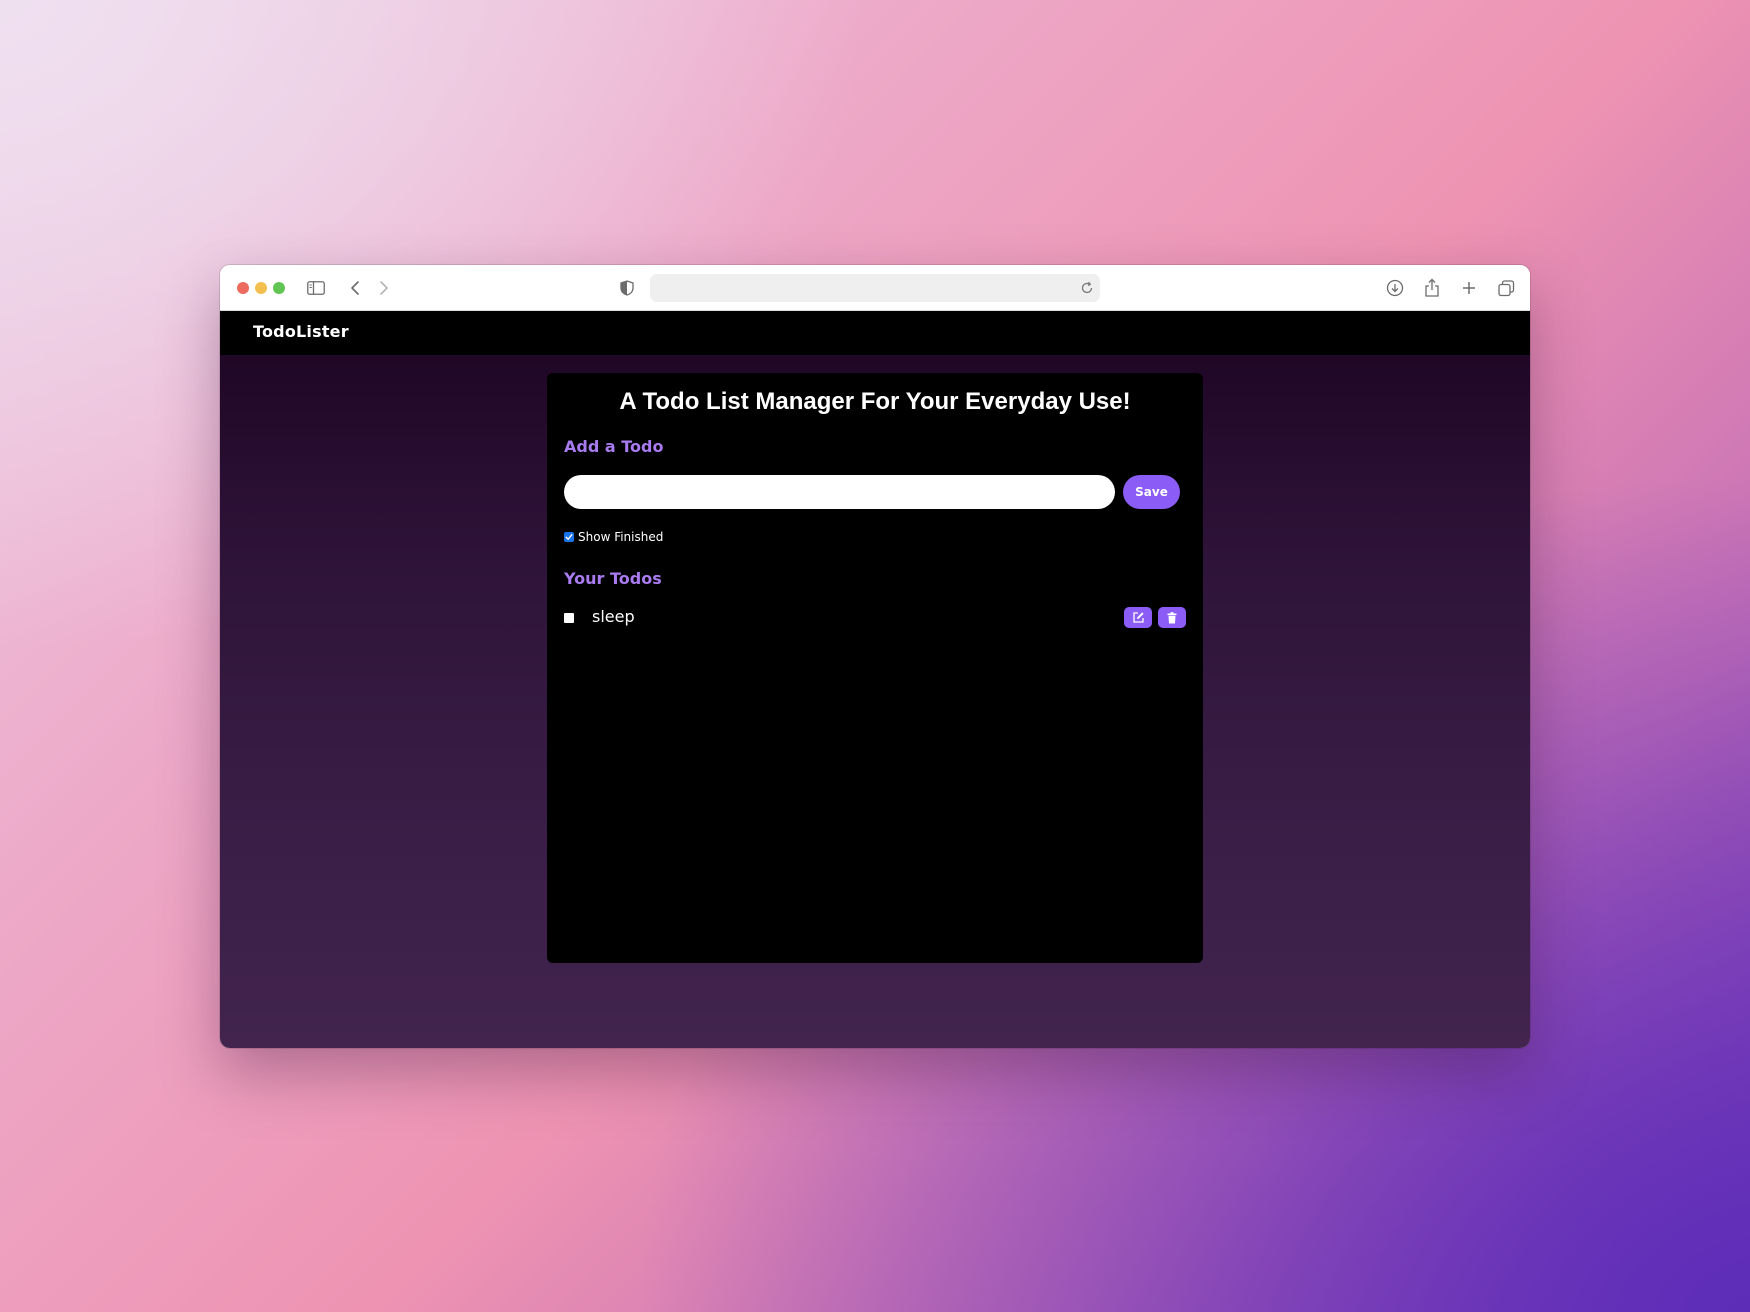 The height and width of the screenshot is (1312, 1750). I want to click on add-todo-heading: Add a Todo, so click(614, 446).